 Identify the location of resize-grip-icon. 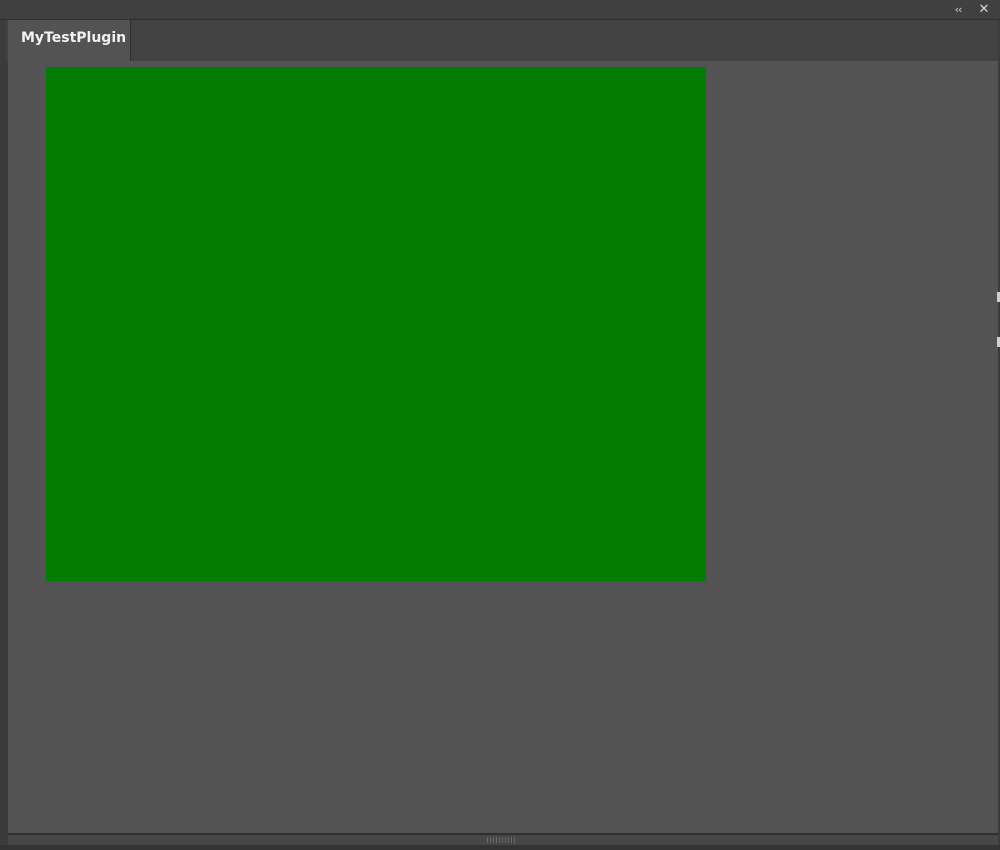
(502, 840).